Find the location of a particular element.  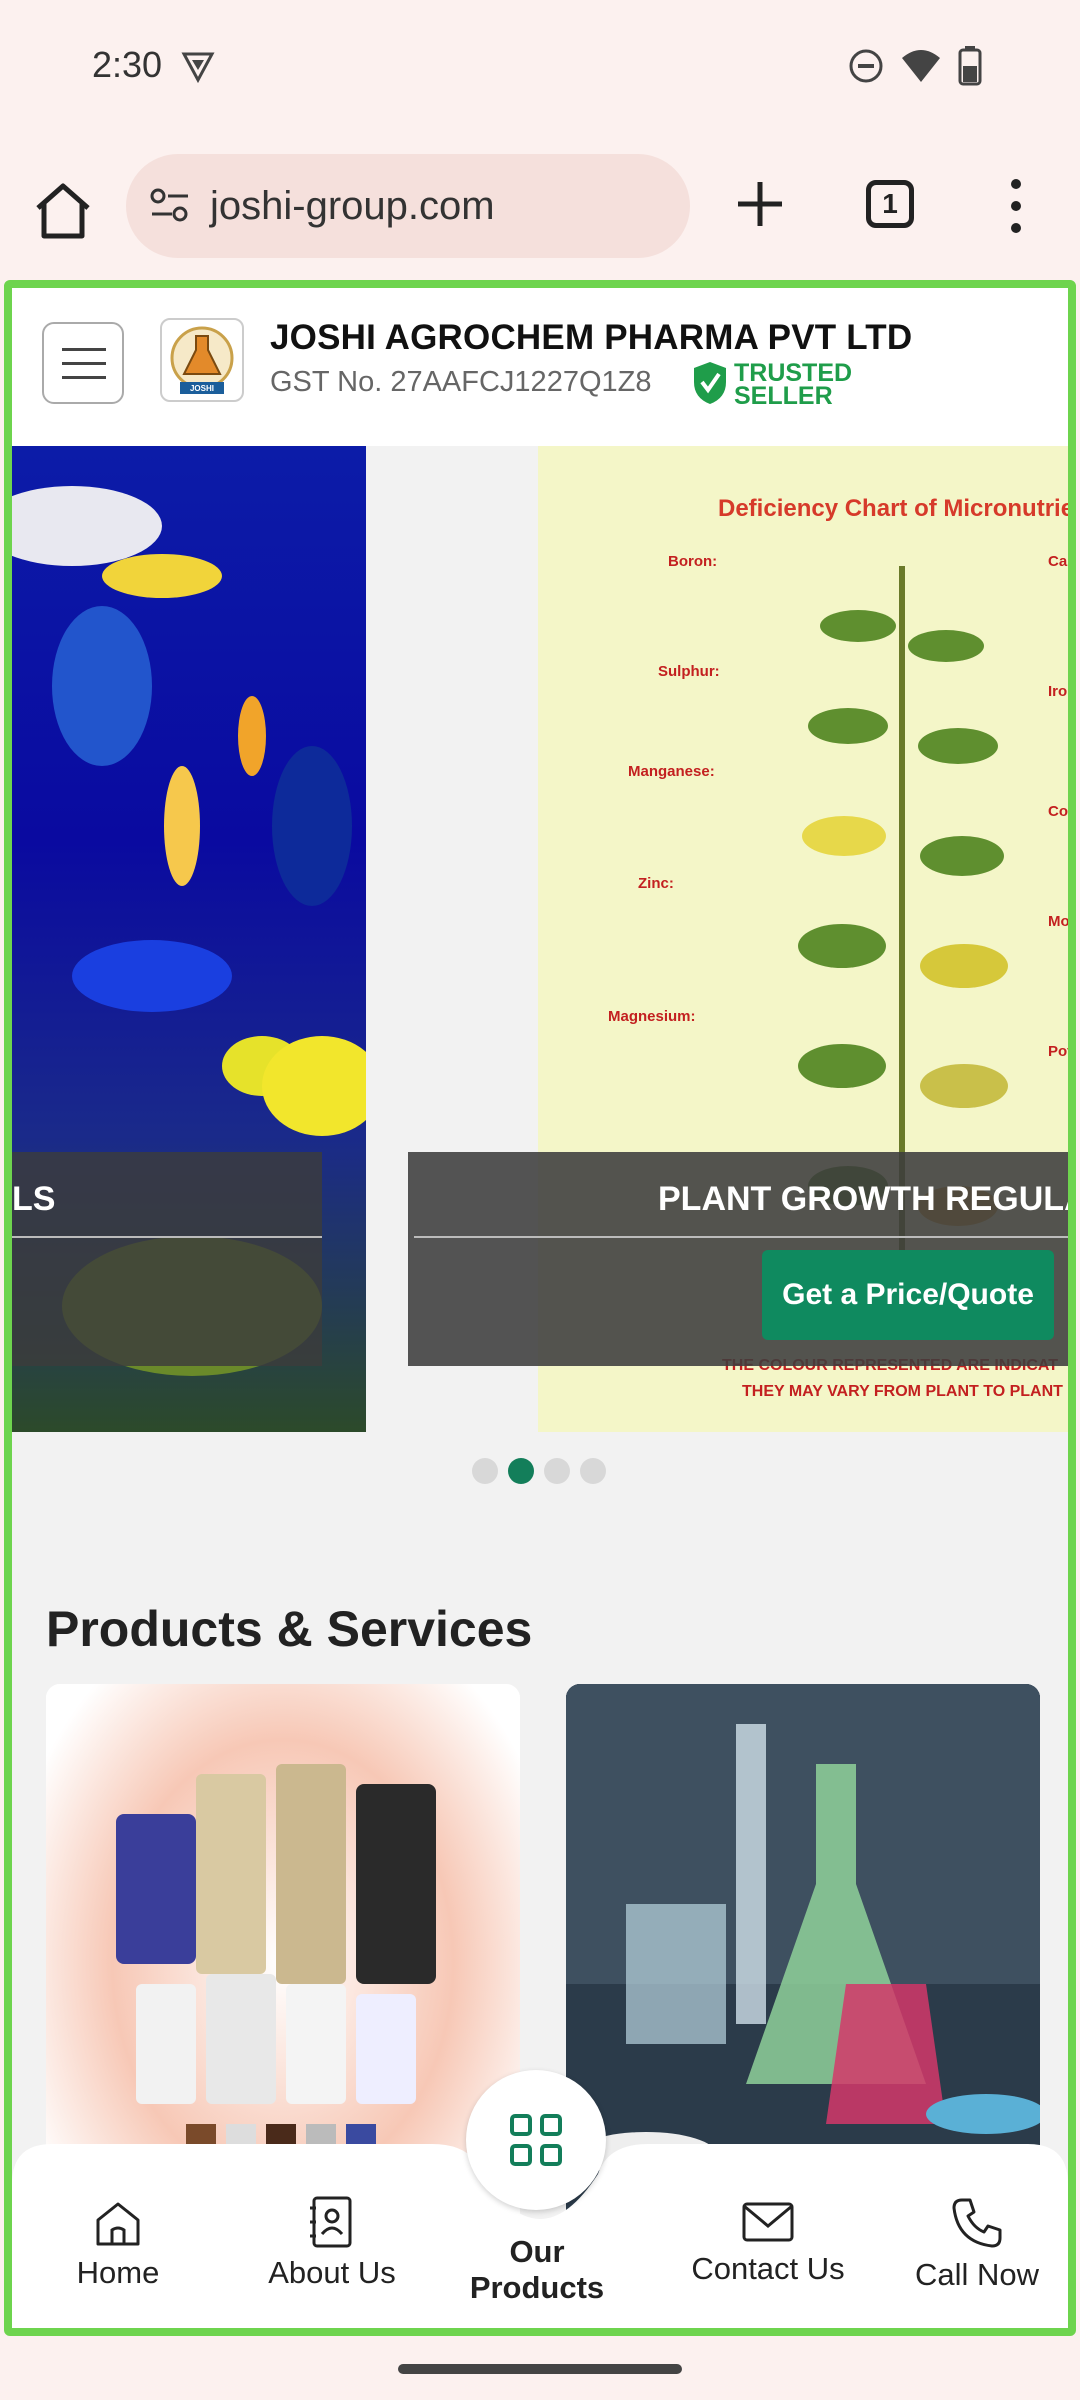

tab-switcher-button: 1 is located at coordinates (890, 204).